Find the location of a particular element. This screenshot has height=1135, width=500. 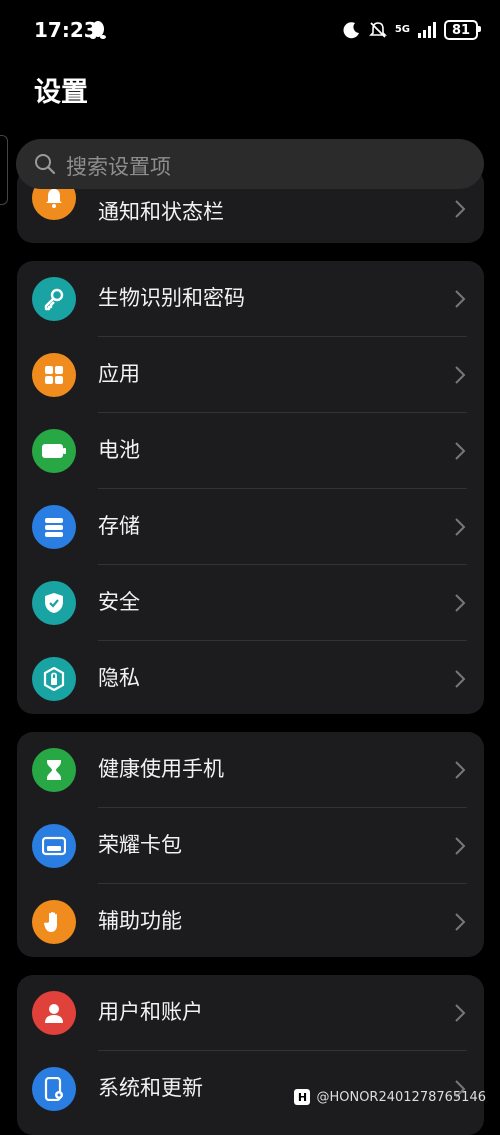

settings-item-storage: 存储 is located at coordinates (250, 527).